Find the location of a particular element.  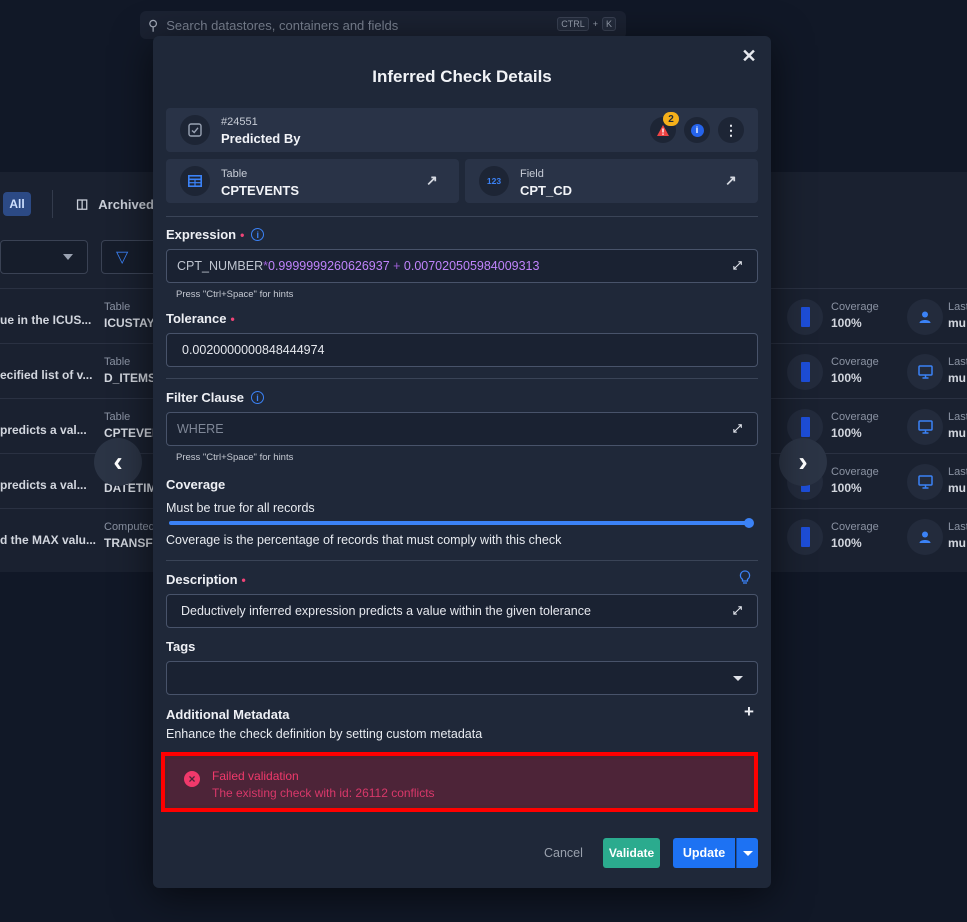

field-card: 123 Field CPT_CD ↗ is located at coordinates (611, 181).